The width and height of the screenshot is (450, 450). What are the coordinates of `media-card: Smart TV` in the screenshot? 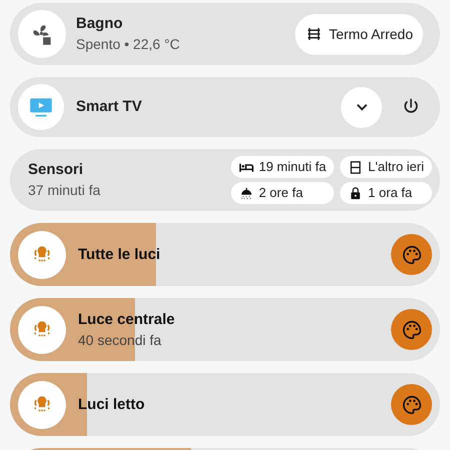 It's located at (225, 107).